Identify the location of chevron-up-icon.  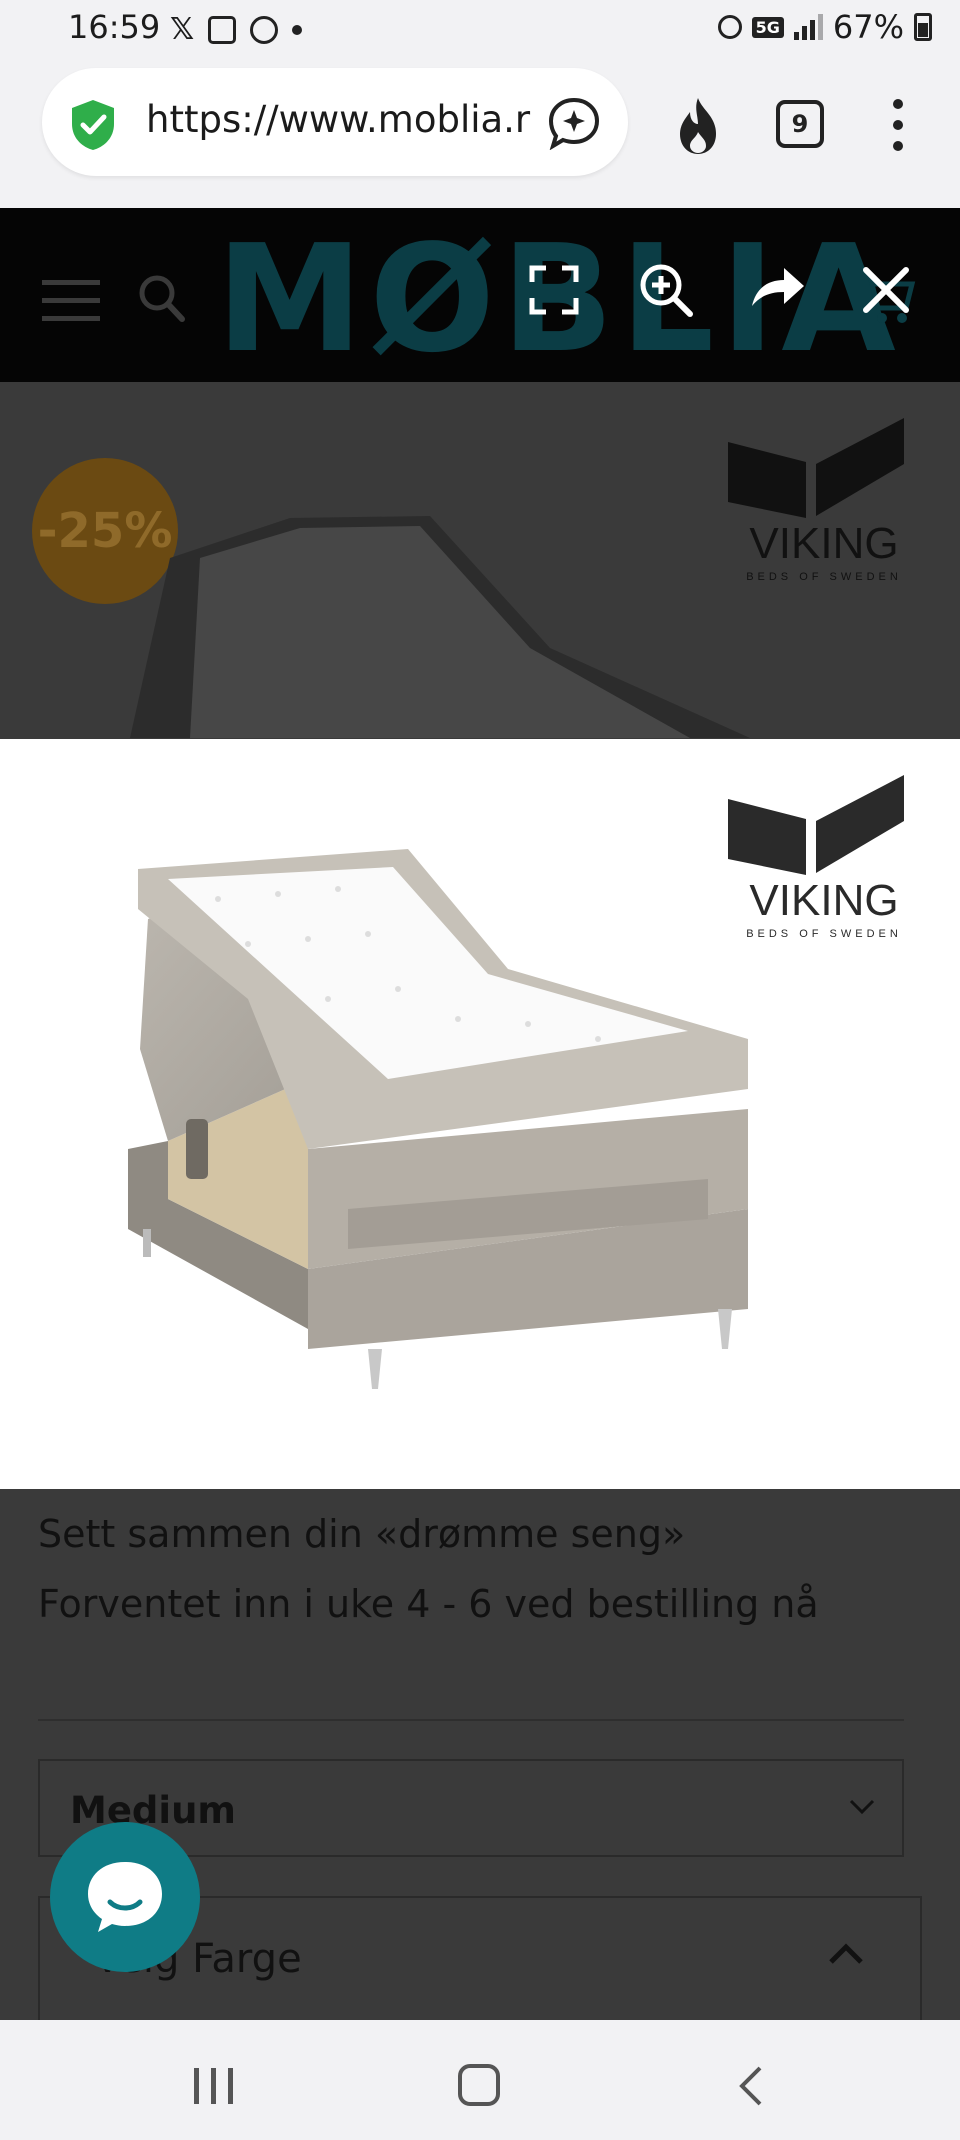
(846, 1953).